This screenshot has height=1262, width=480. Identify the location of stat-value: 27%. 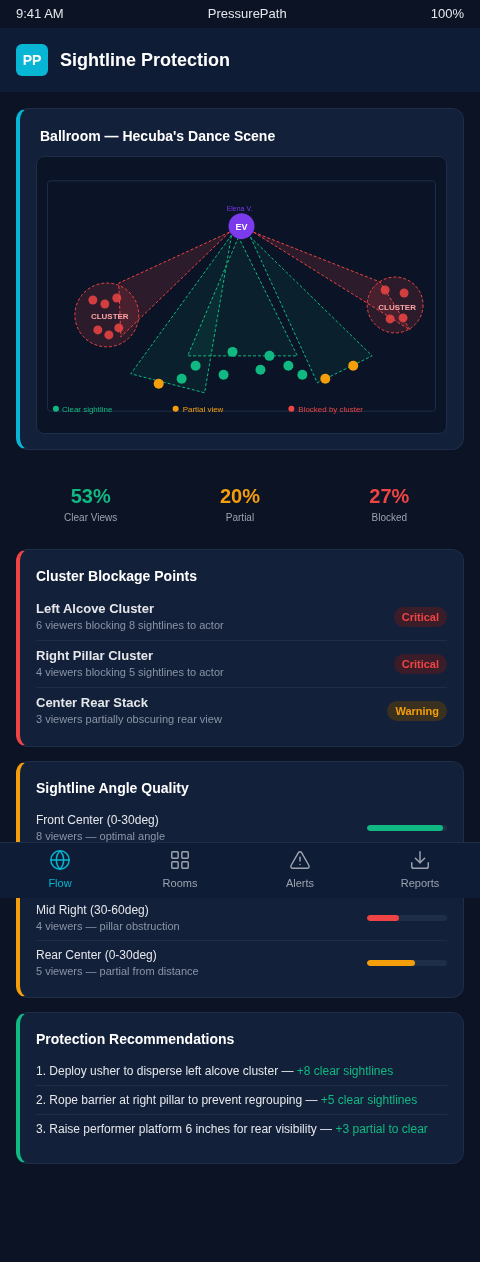
(389, 496).